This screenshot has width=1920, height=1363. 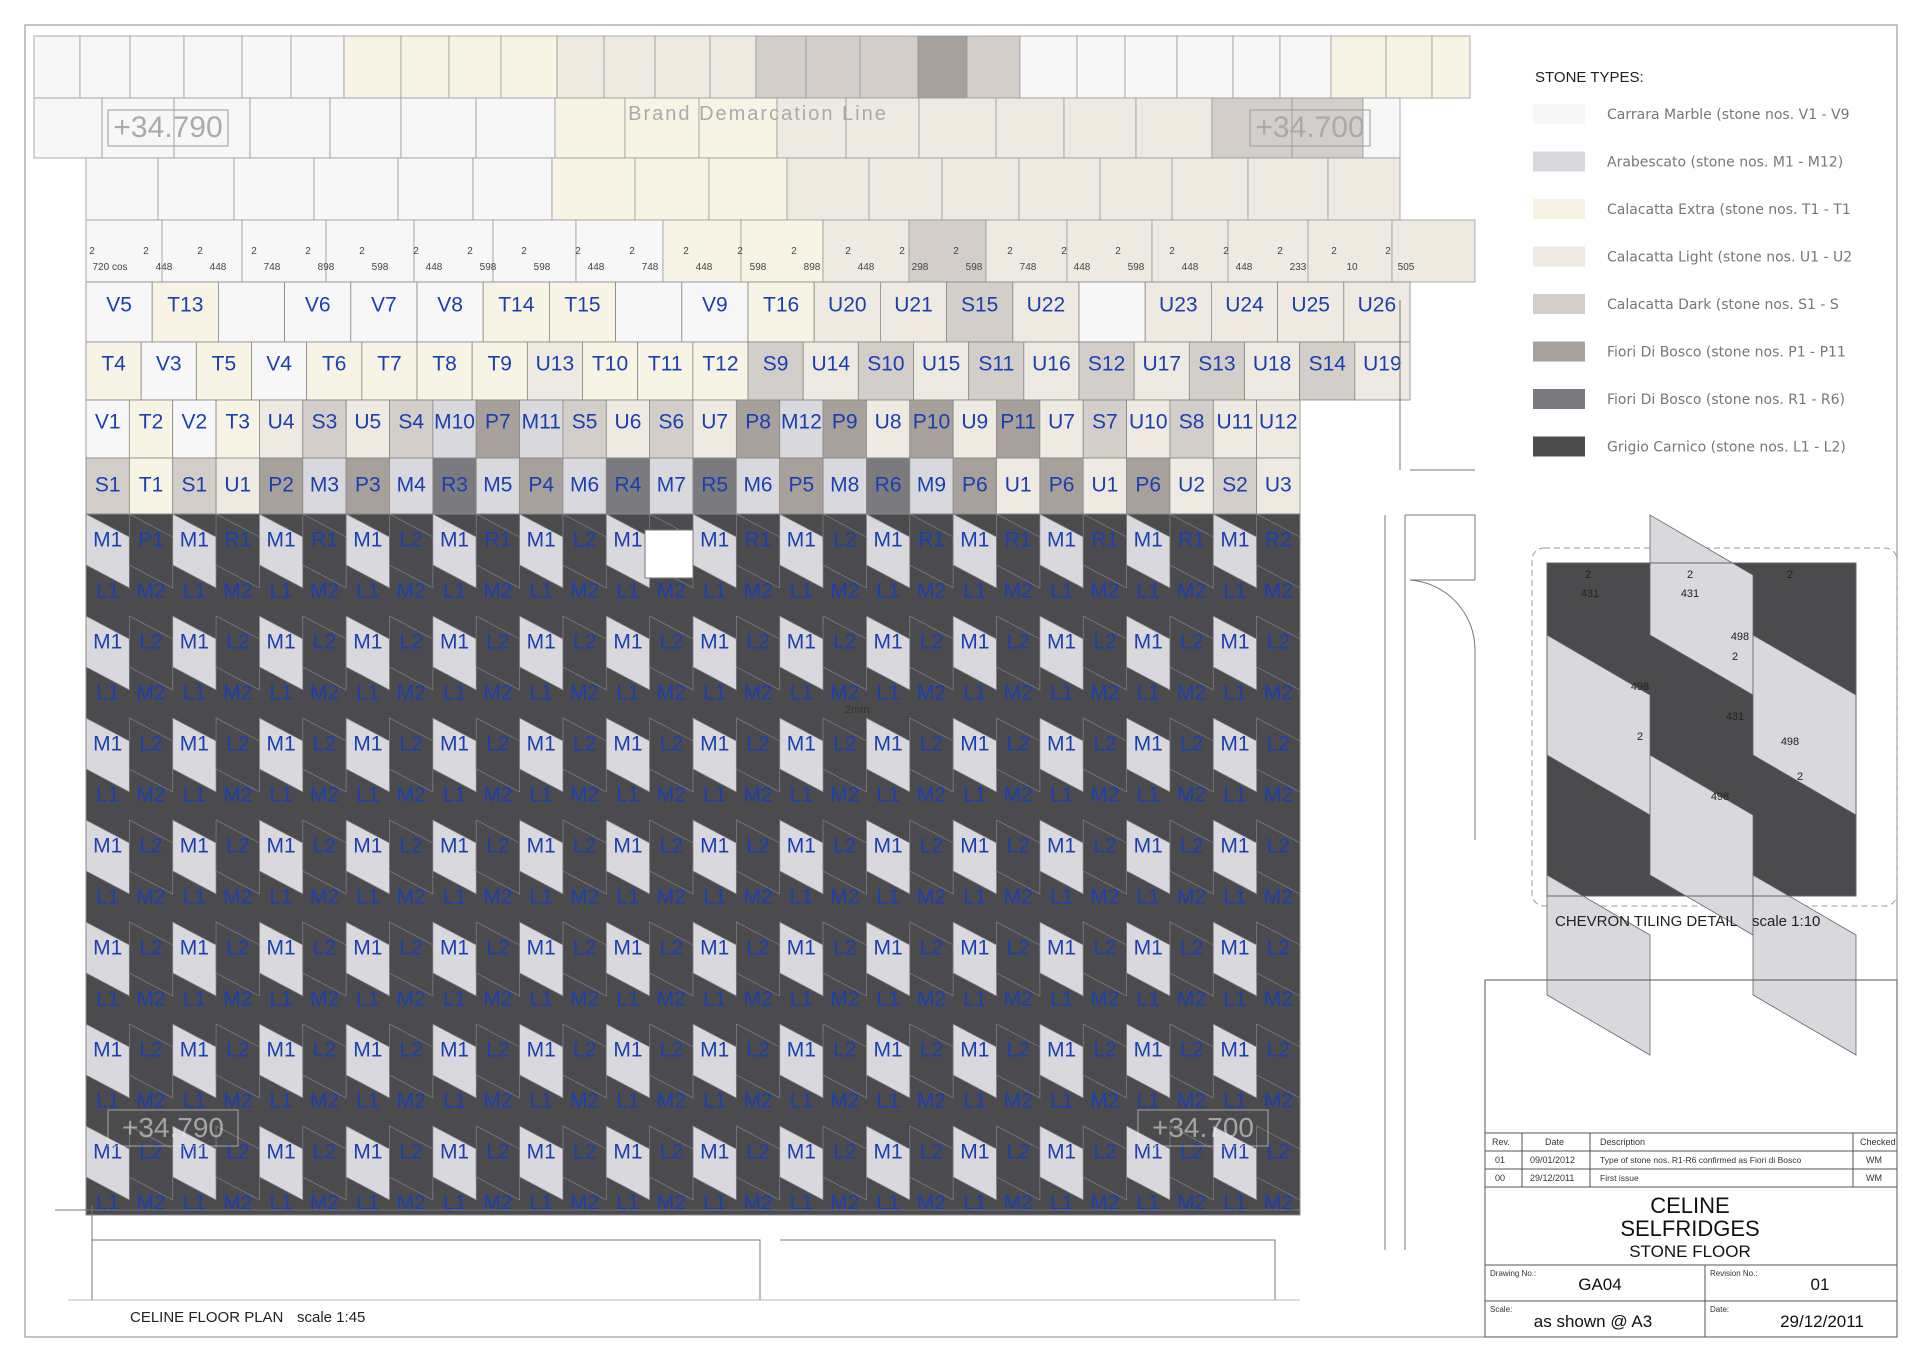 I want to click on stone-label: U24, so click(x=1244, y=305).